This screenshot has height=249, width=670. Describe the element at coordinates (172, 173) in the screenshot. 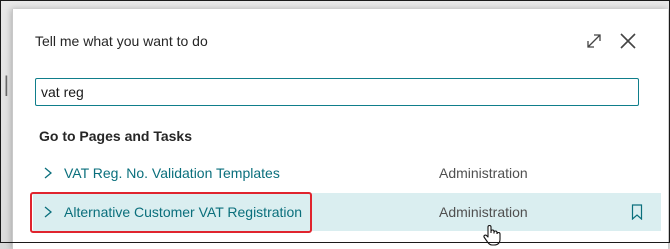

I see `result-label: VAT Reg. No. Validation Templates` at that location.